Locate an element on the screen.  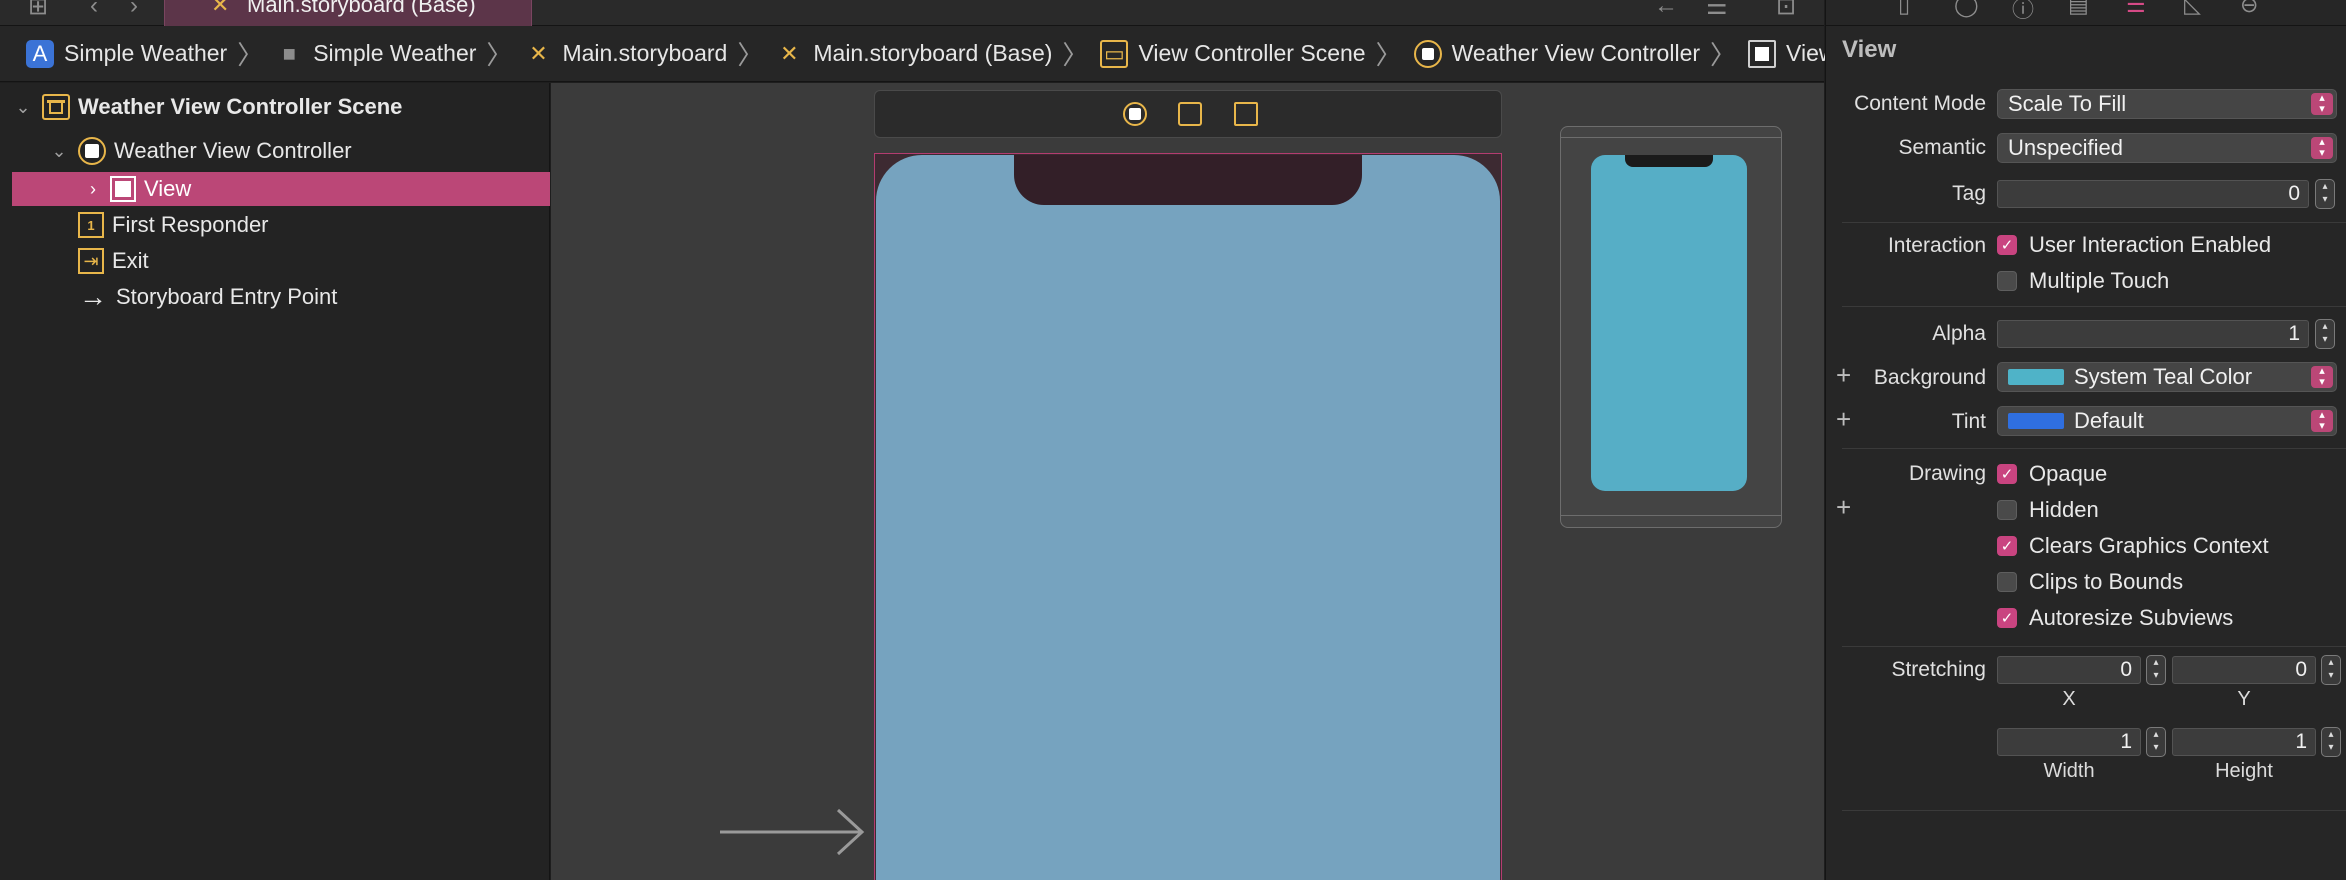
checkbox-label: Hidden is located at coordinates (2064, 509).